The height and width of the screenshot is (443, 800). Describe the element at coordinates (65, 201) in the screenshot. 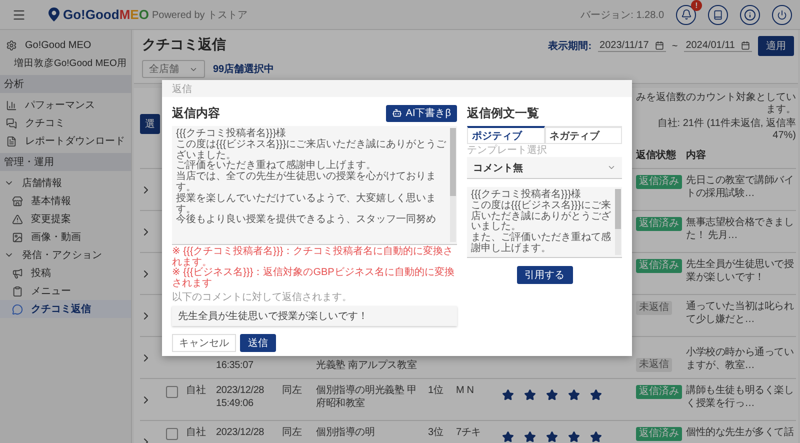

I see `sidebar-item: 基本情報` at that location.